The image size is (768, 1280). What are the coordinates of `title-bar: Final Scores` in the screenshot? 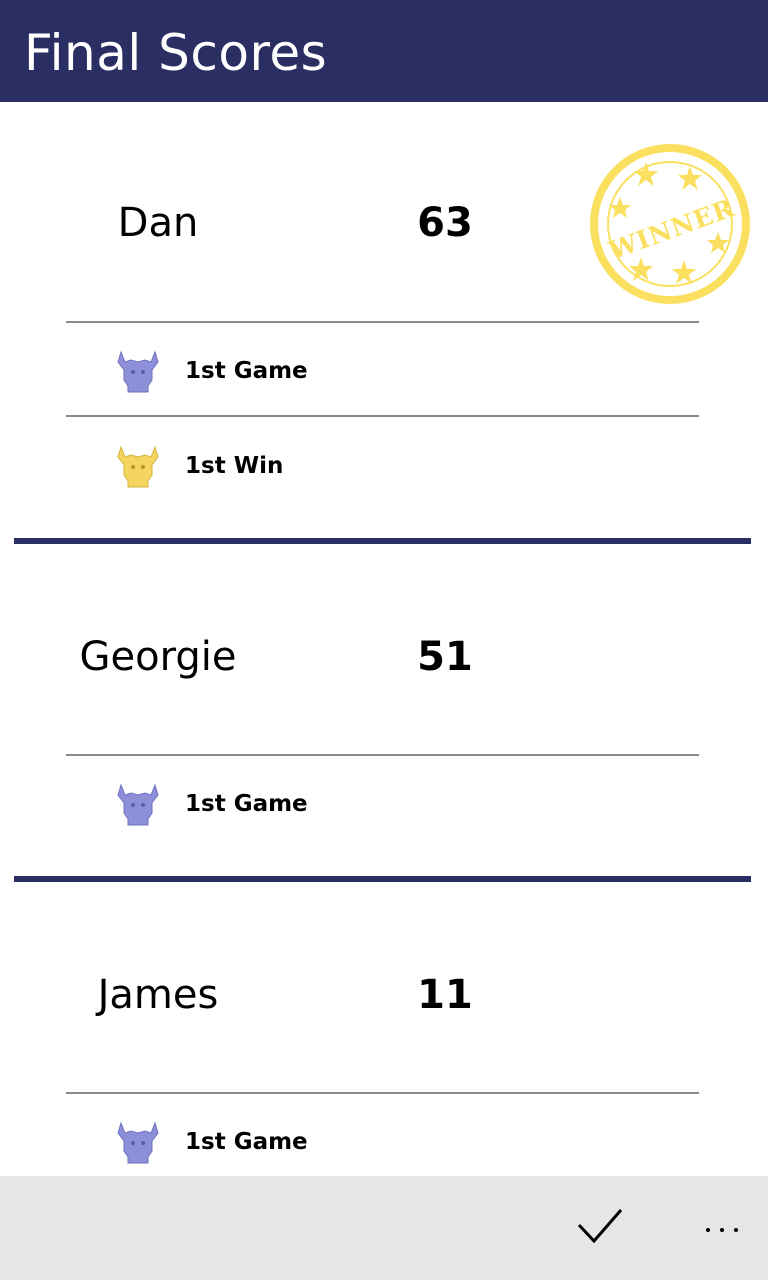 It's located at (384, 51).